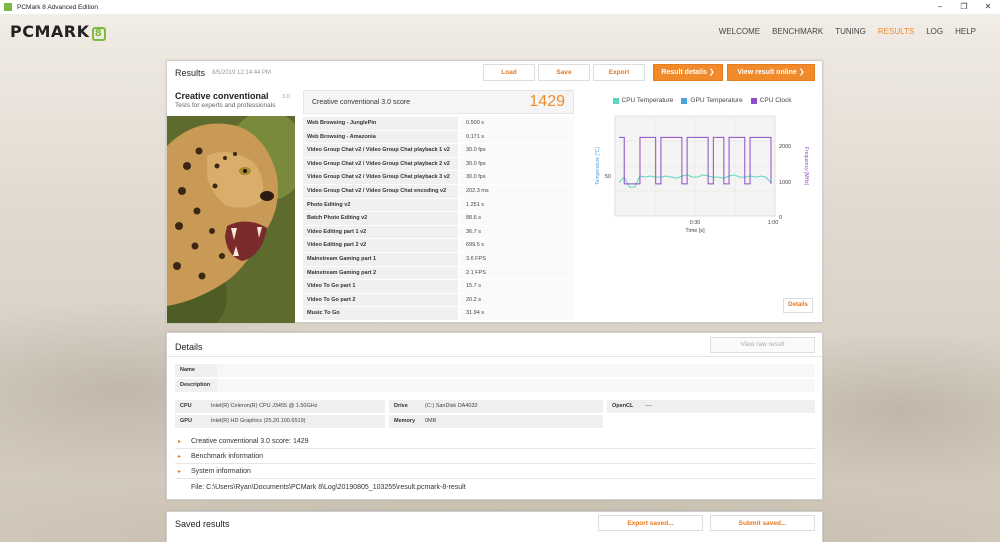 This screenshot has height=542, width=1000. What do you see at coordinates (517, 232) in the screenshot?
I see `row-value: 36.7 s` at bounding box center [517, 232].